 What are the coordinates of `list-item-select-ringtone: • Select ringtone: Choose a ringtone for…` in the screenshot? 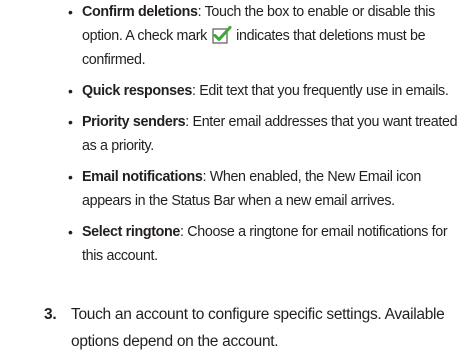 It's located at (268, 244).